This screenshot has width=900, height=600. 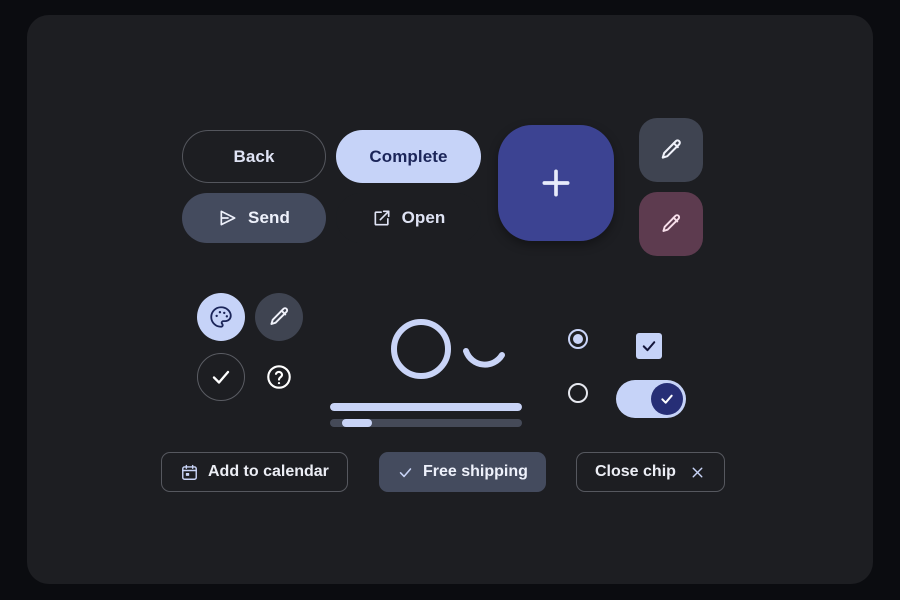 I want to click on chip-add-to-calendar: Add to calendar, so click(x=254, y=472).